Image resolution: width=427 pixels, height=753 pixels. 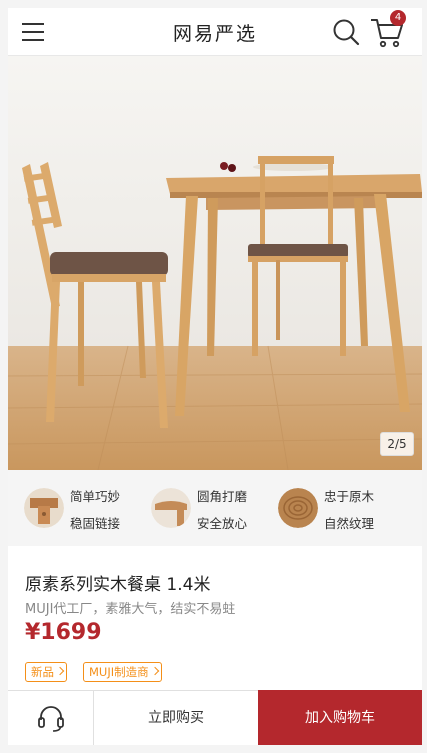 What do you see at coordinates (349, 496) in the screenshot?
I see `feature-title: 忠于原木` at bounding box center [349, 496].